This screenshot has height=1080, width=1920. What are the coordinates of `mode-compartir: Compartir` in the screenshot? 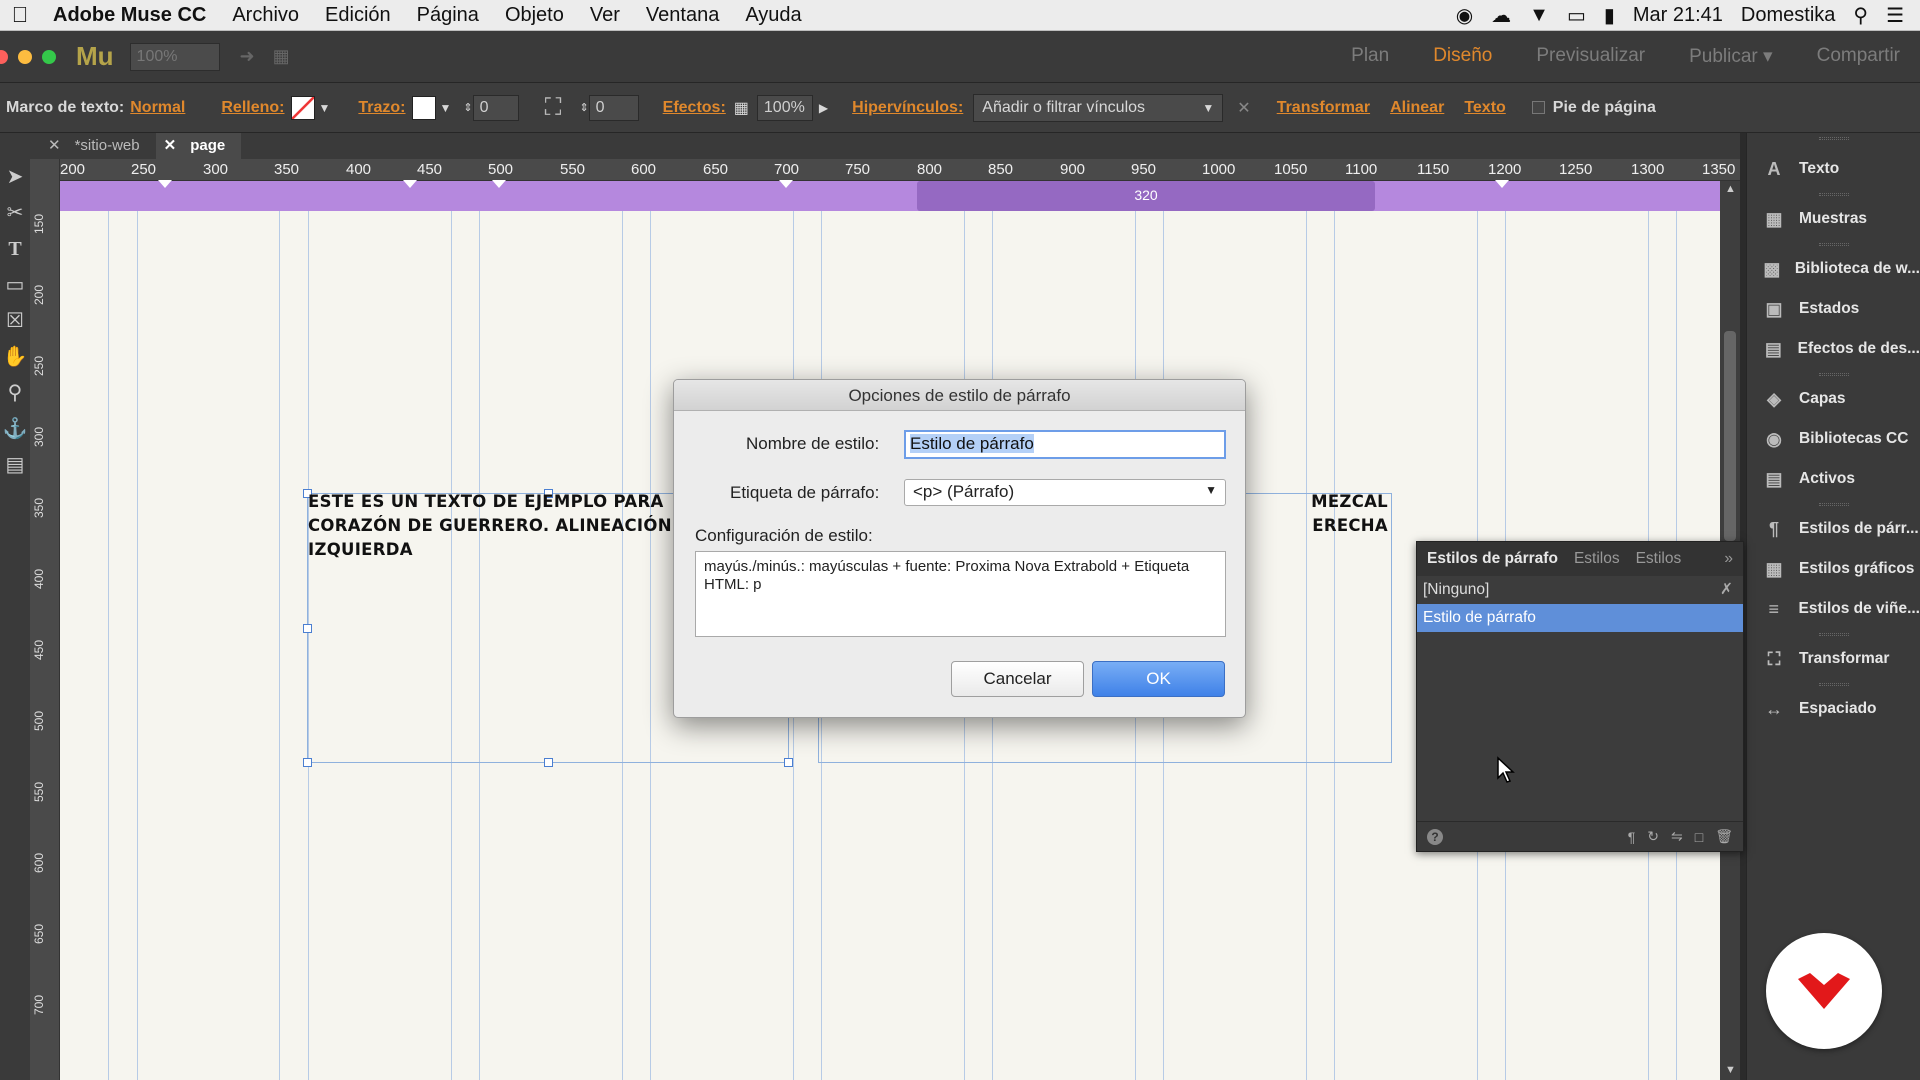 It's located at (1858, 56).